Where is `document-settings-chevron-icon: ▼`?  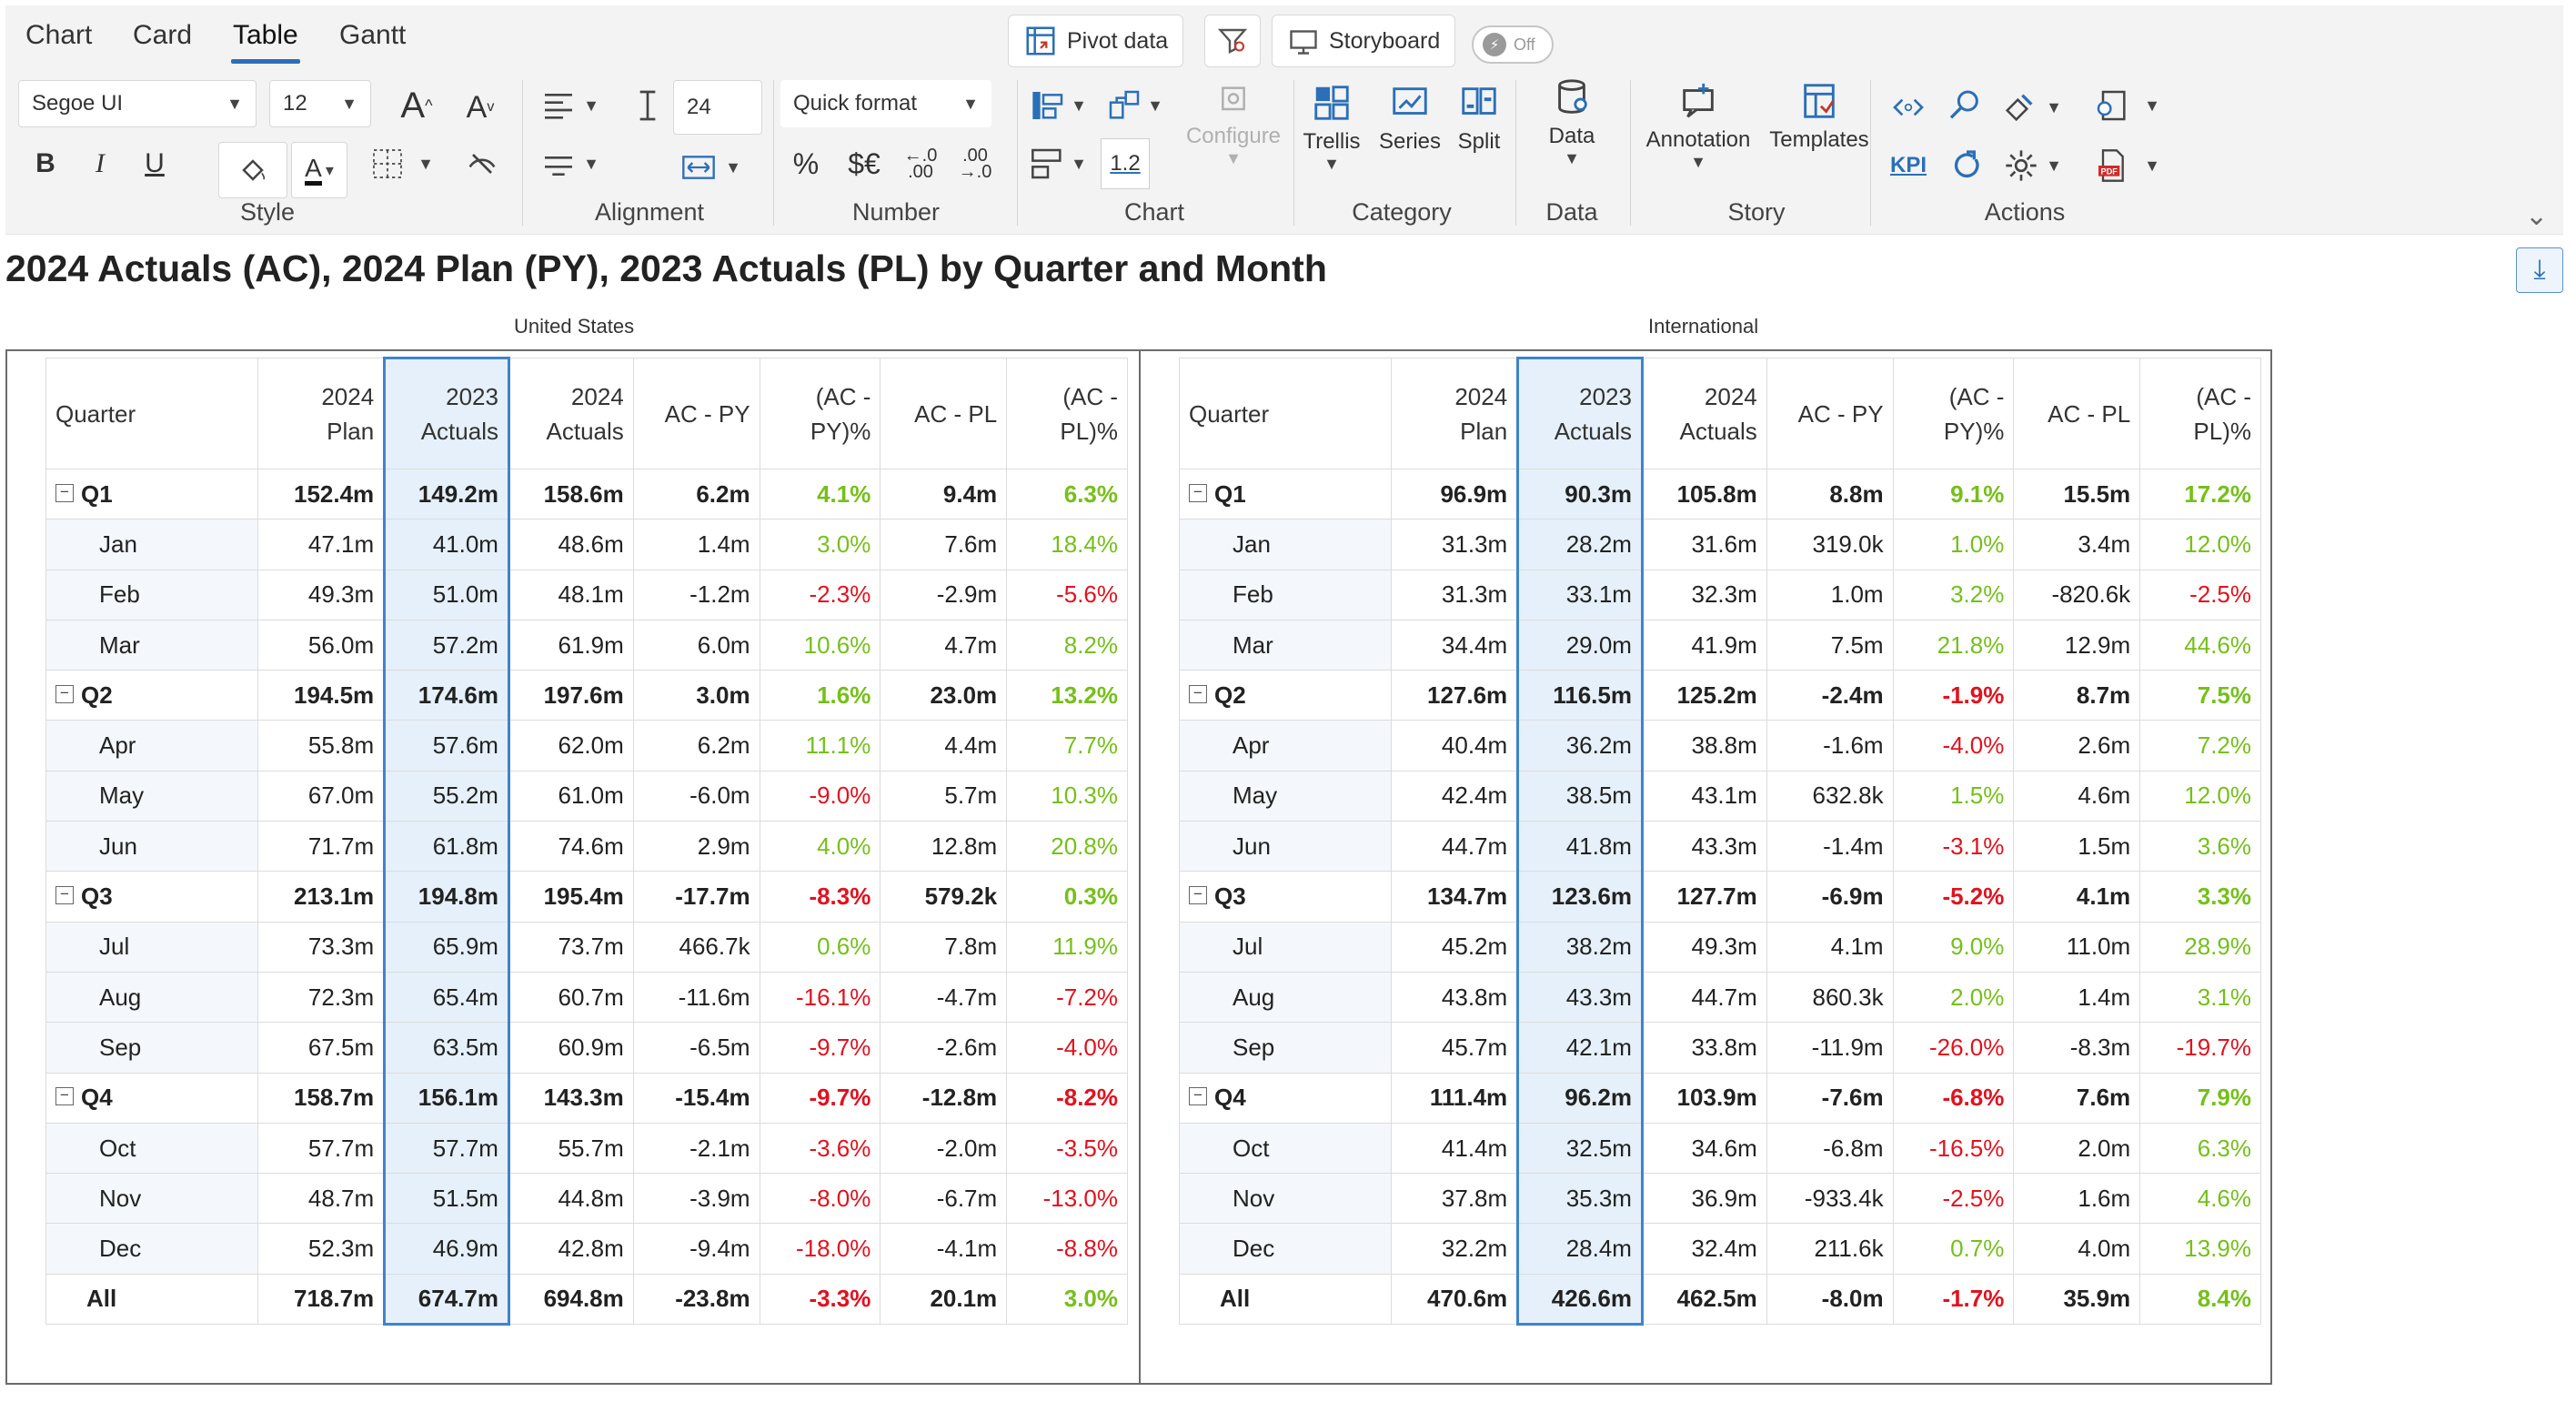
document-settings-chevron-icon: ▼ is located at coordinates (2152, 105).